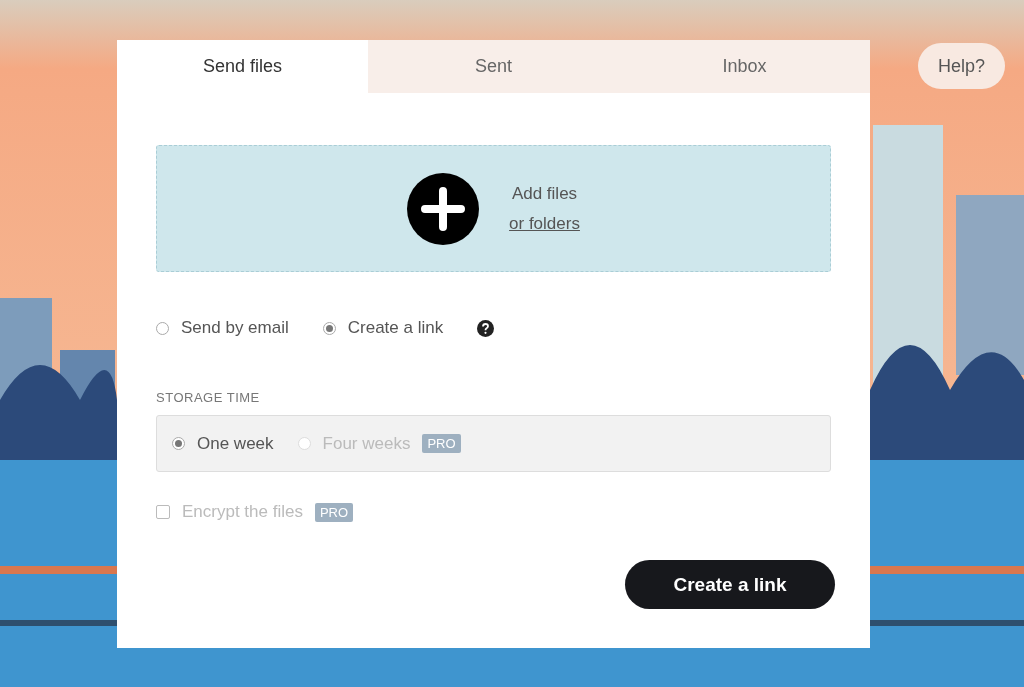  I want to click on help-icon, so click(486, 328).